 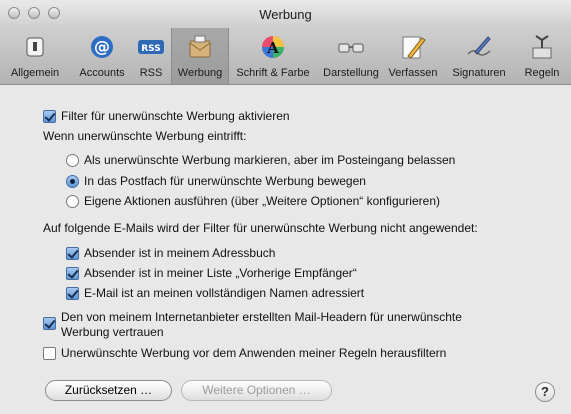 What do you see at coordinates (102, 73) in the screenshot?
I see `tab-label-accounts: Accounts` at bounding box center [102, 73].